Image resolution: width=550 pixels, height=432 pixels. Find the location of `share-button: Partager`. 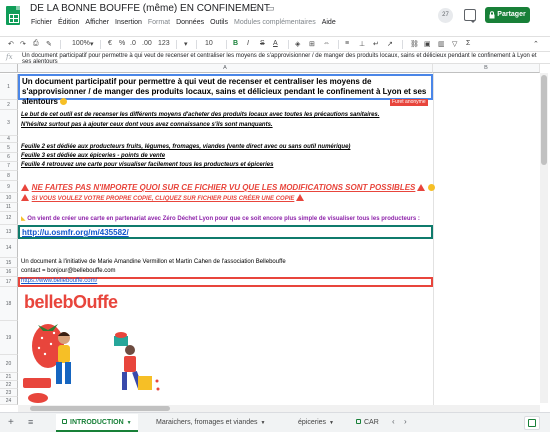

share-button: Partager is located at coordinates (507, 15).